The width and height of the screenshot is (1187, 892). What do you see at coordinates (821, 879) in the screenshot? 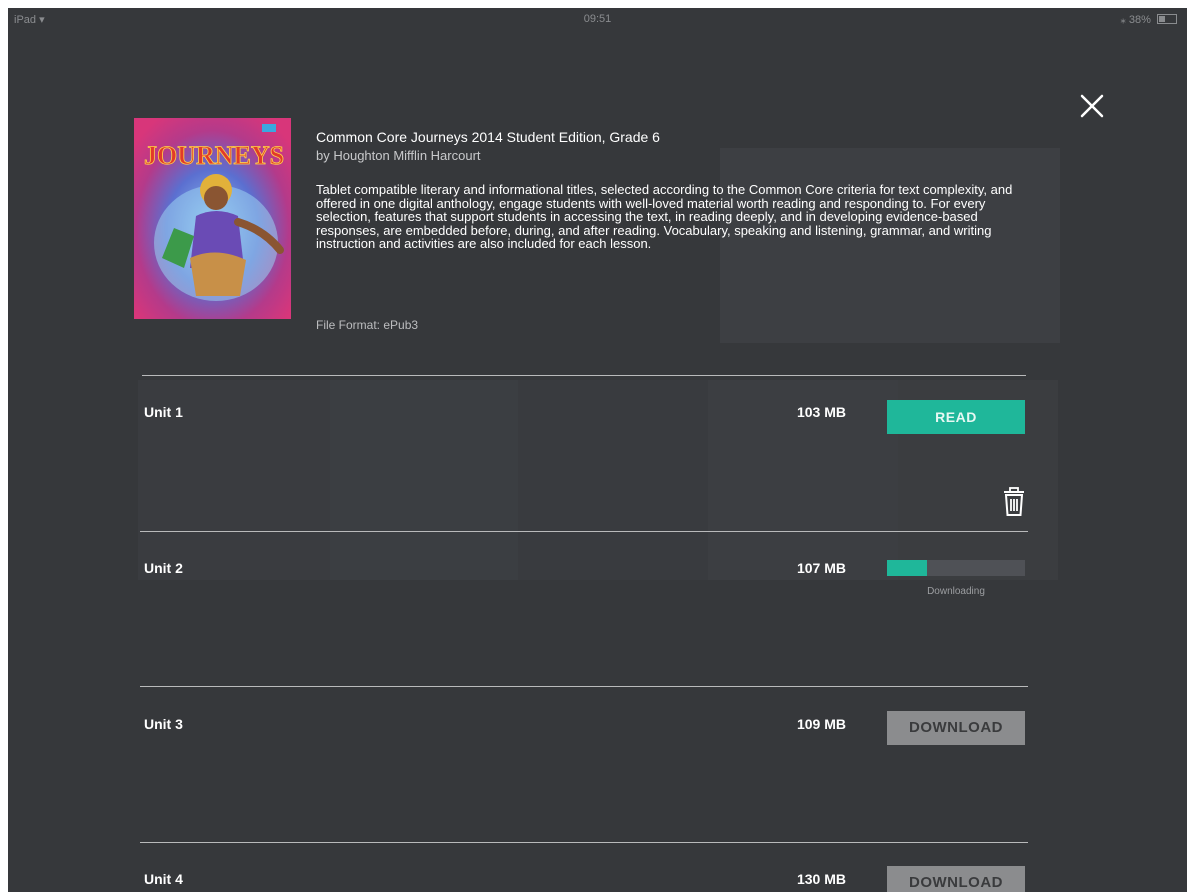
I see `unit-size: 130 MB` at bounding box center [821, 879].